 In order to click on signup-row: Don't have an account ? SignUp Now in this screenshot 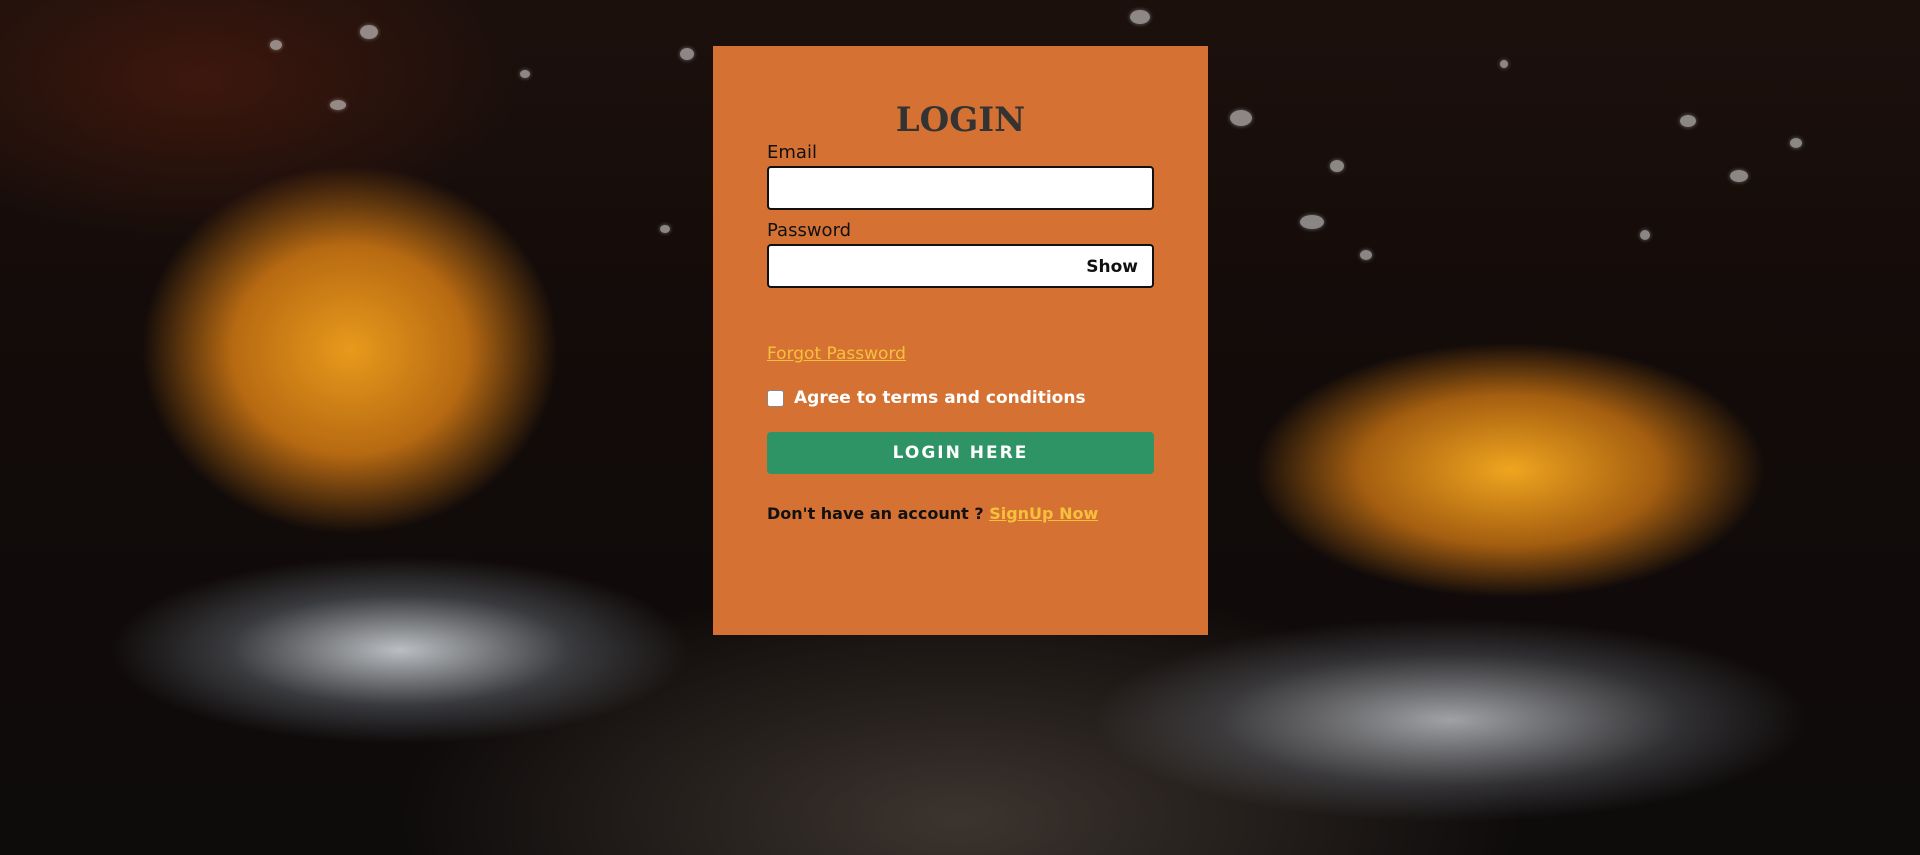, I will do `click(960, 513)`.